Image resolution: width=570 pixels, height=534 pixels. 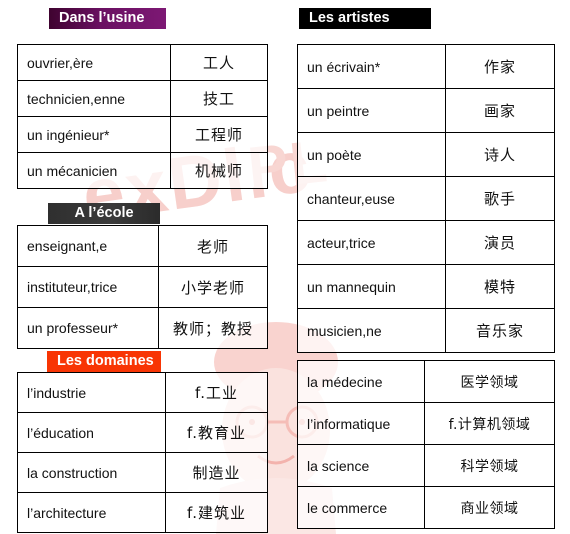 I want to click on table-row: le commerce 商业领域, so click(x=426, y=507).